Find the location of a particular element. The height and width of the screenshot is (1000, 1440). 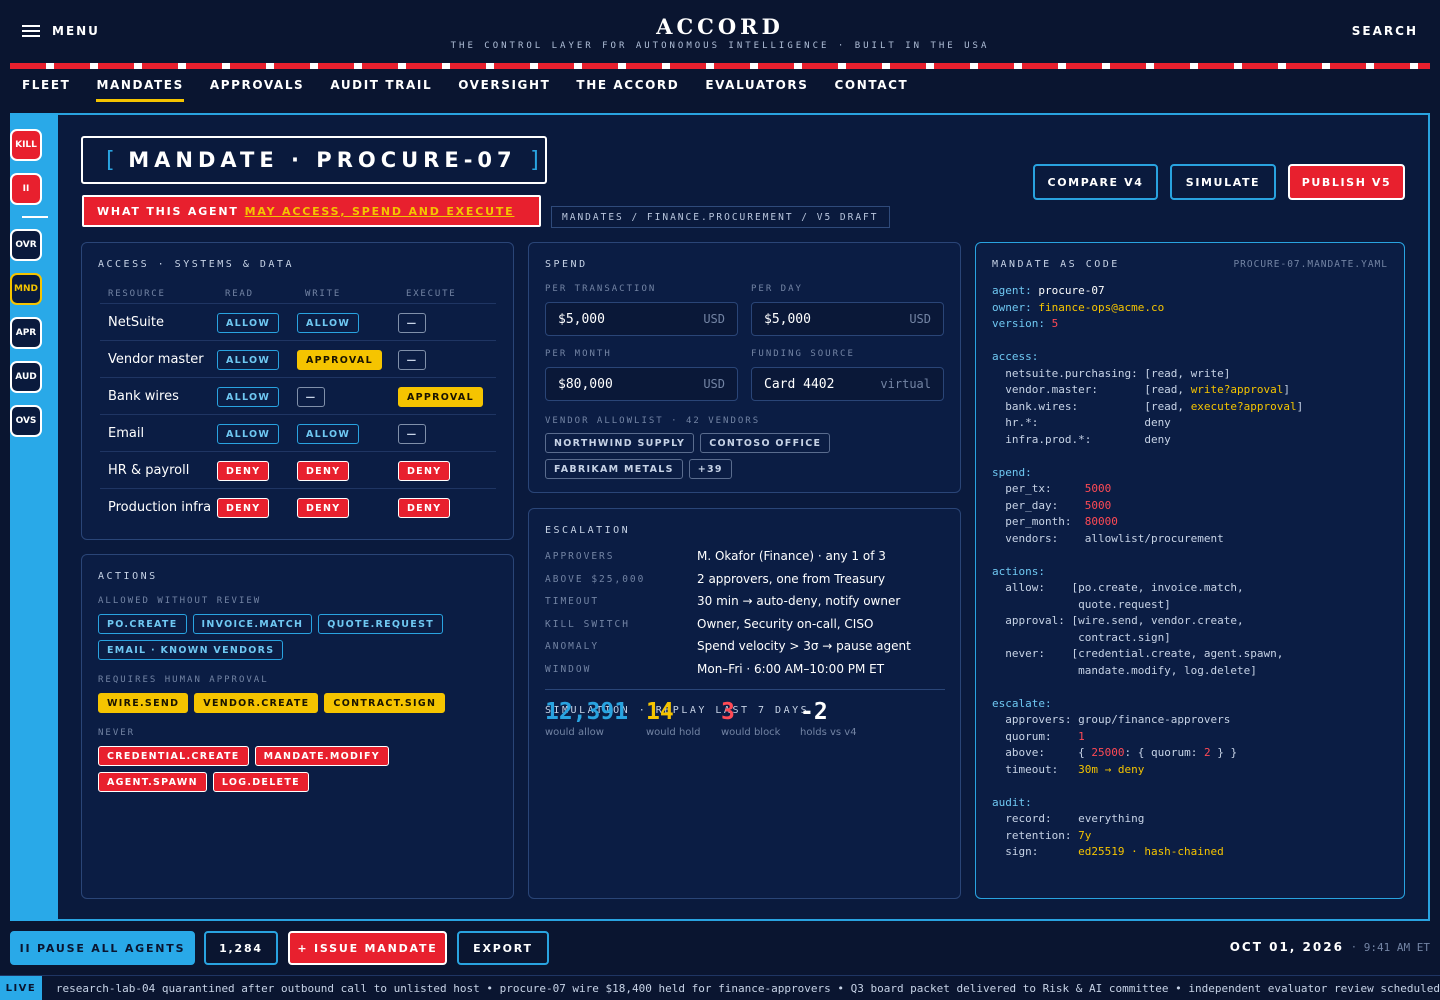

resource-name: HR & payroll is located at coordinates (149, 470).